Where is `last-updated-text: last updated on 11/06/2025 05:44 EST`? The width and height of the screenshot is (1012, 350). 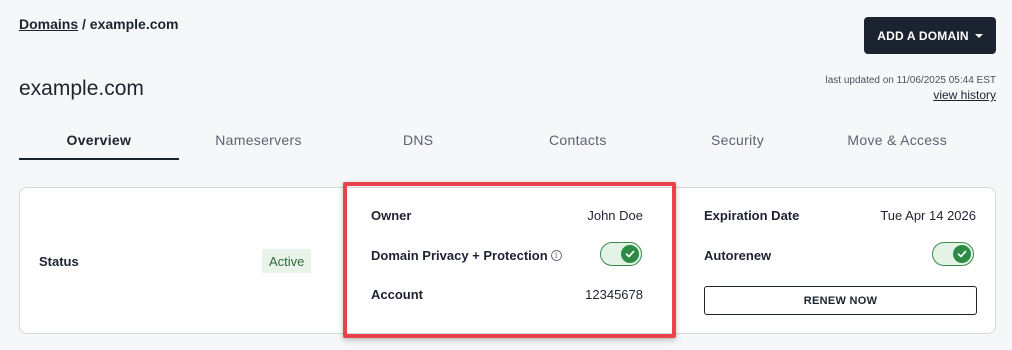 last-updated-text: last updated on 11/06/2025 05:44 EST is located at coordinates (910, 80).